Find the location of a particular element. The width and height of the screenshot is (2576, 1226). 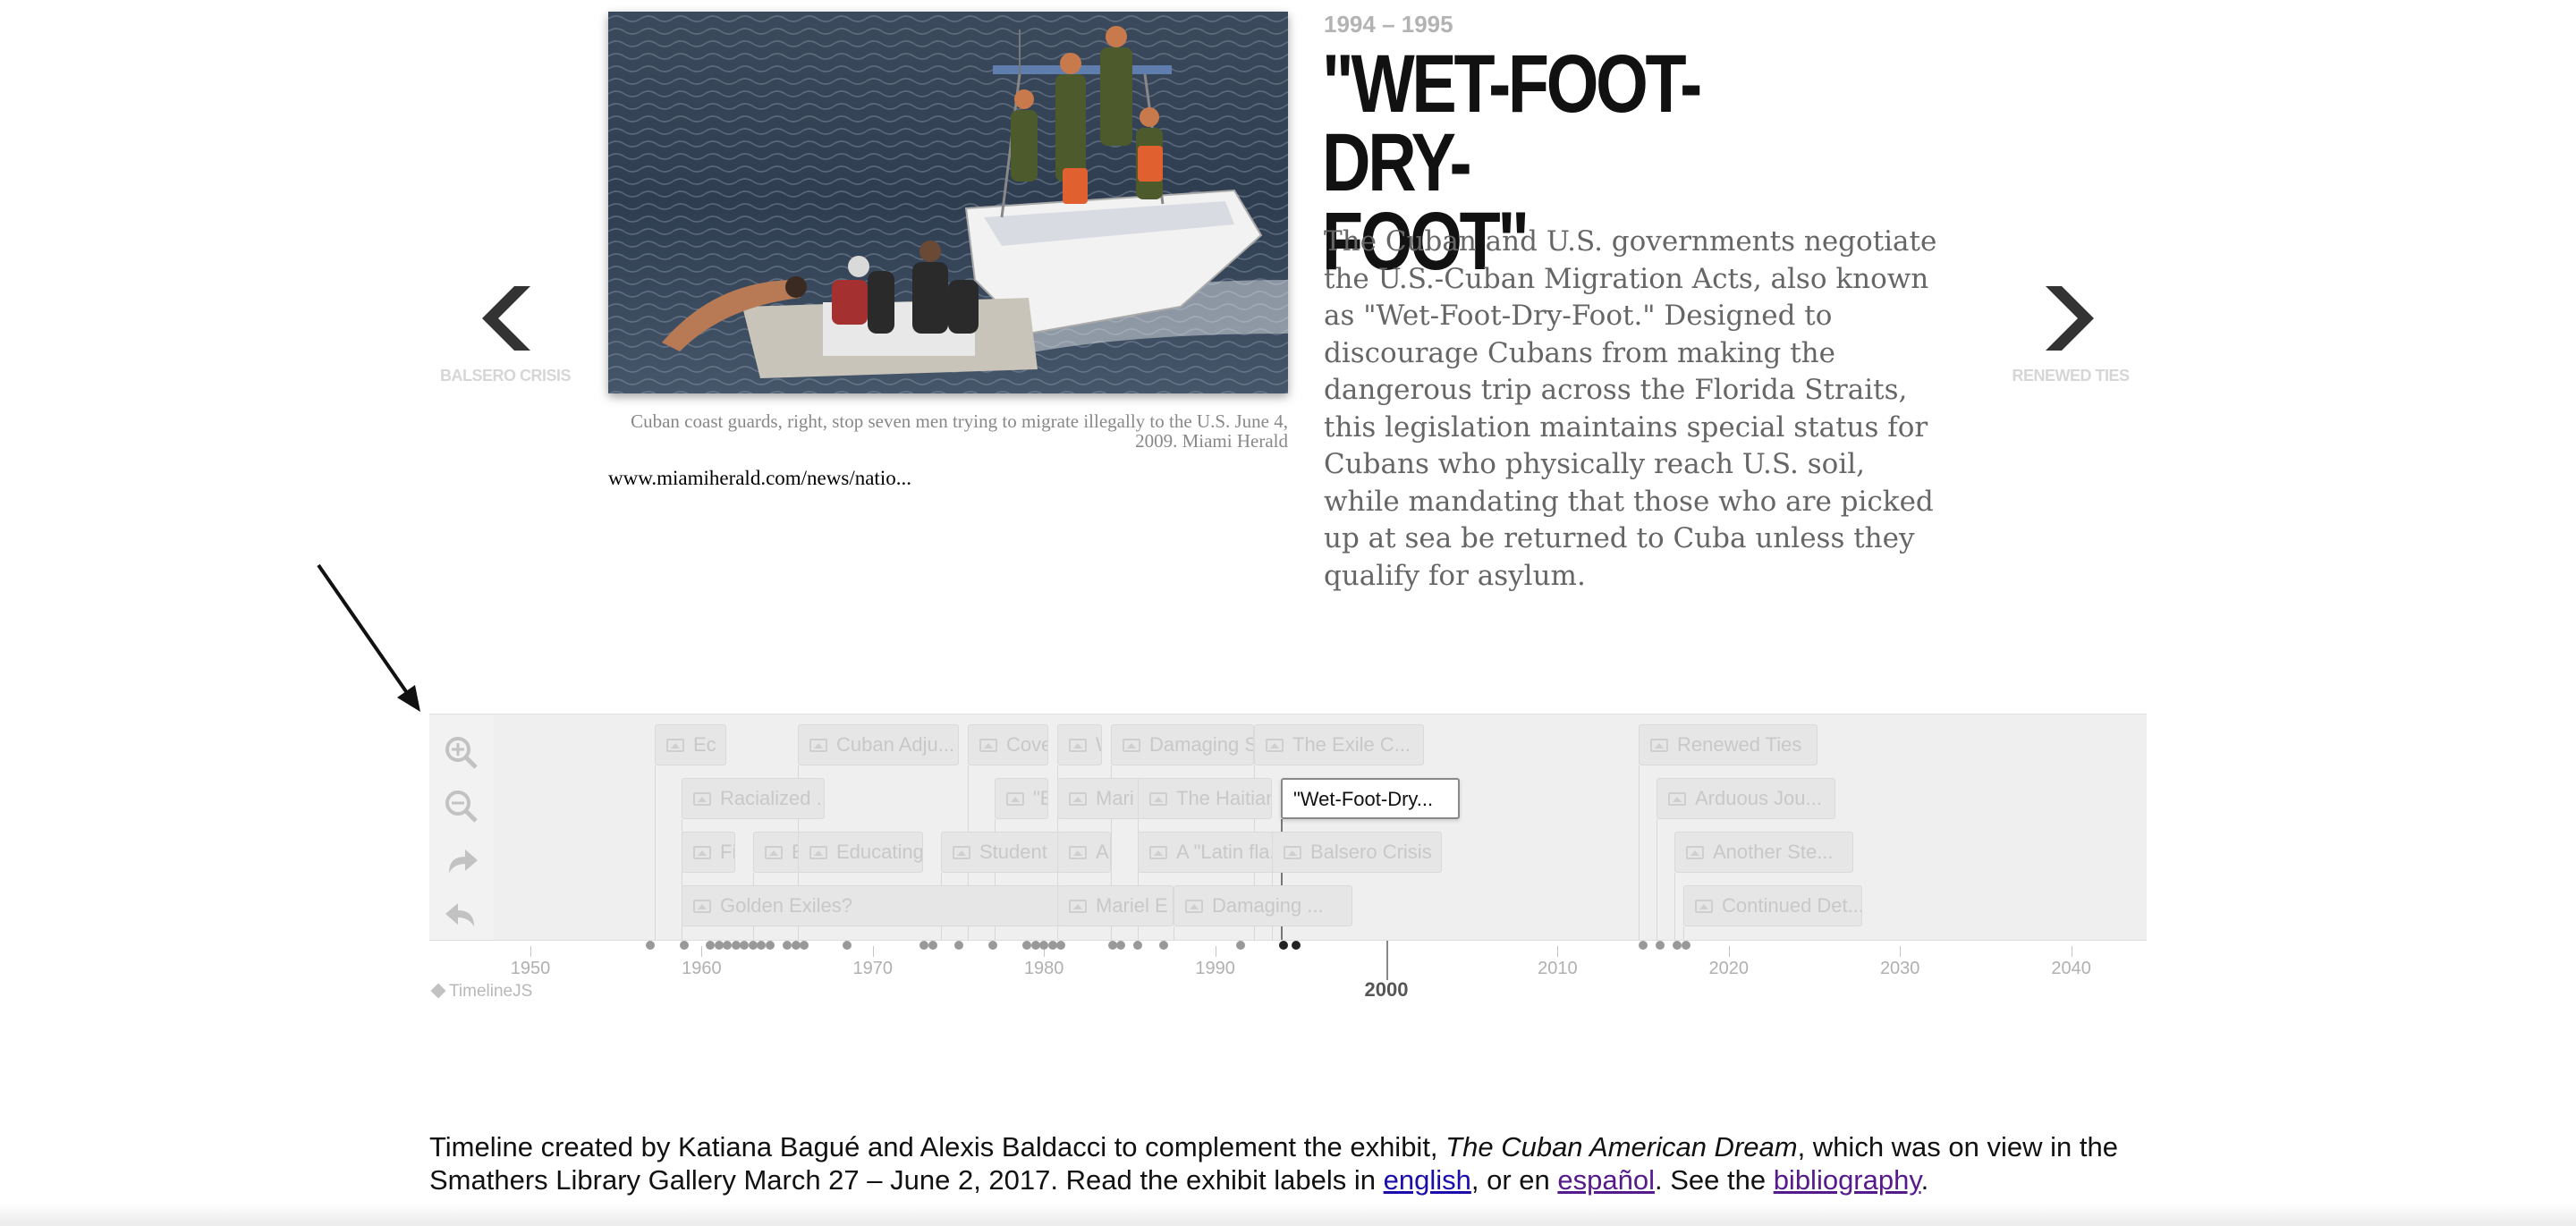

timeline-marker: Mariel E is located at coordinates (1115, 905).